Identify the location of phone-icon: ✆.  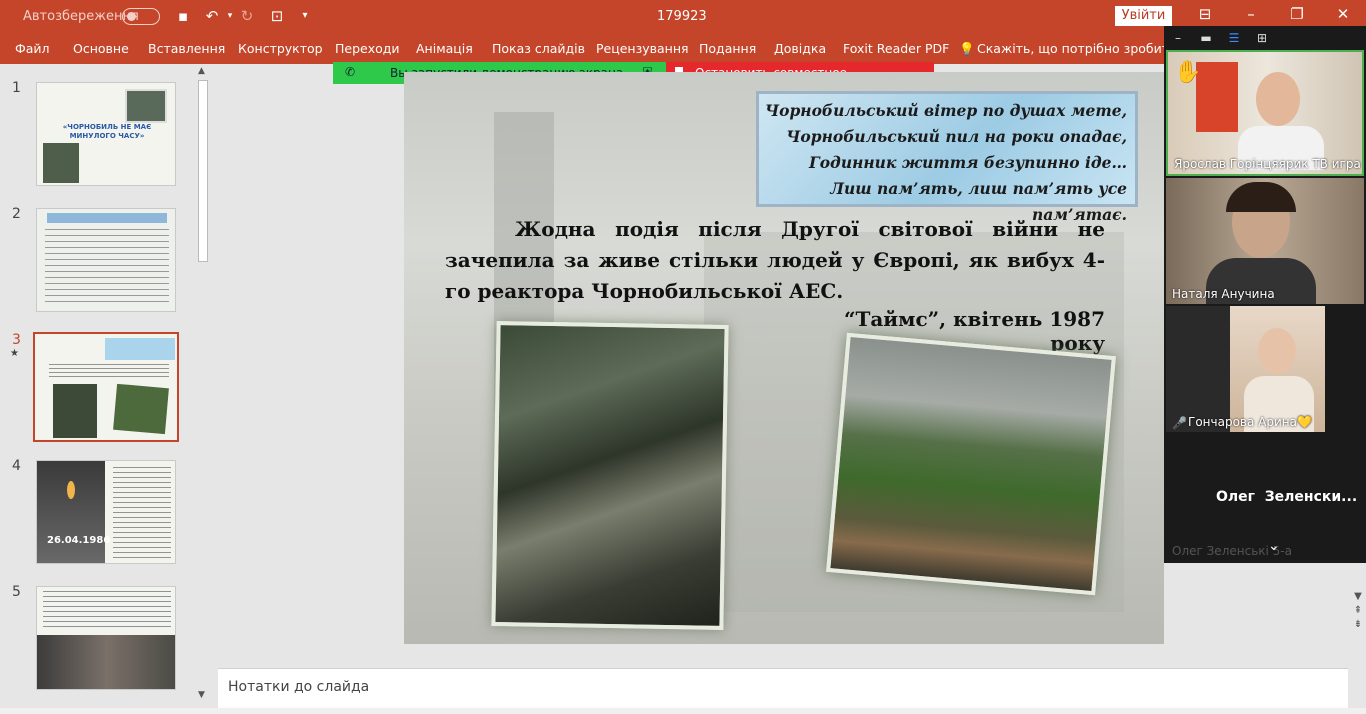
(350, 72).